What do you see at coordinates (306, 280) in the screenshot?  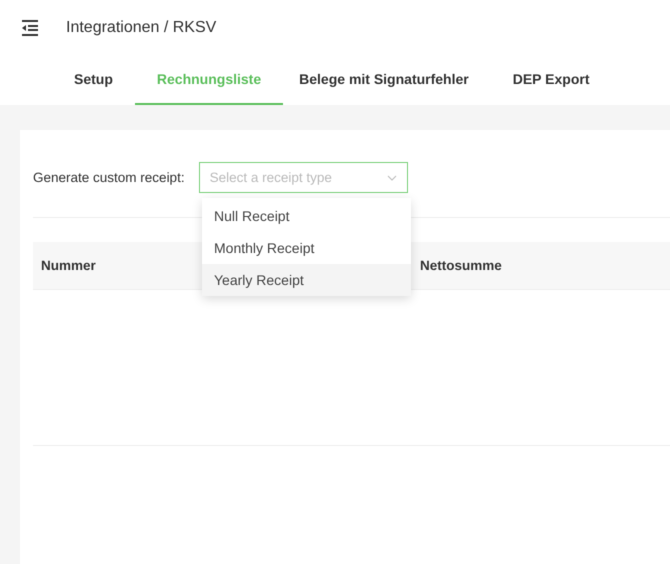 I see `dropdown-option: Yearly Receipt` at bounding box center [306, 280].